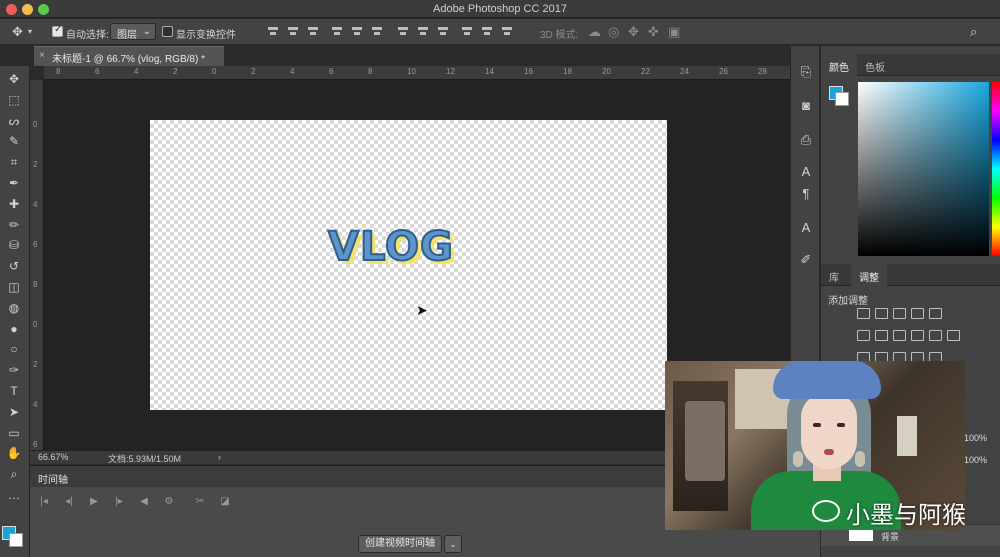 The height and width of the screenshot is (557, 1000). What do you see at coordinates (94, 503) in the screenshot?
I see `play-icon: ▶` at bounding box center [94, 503].